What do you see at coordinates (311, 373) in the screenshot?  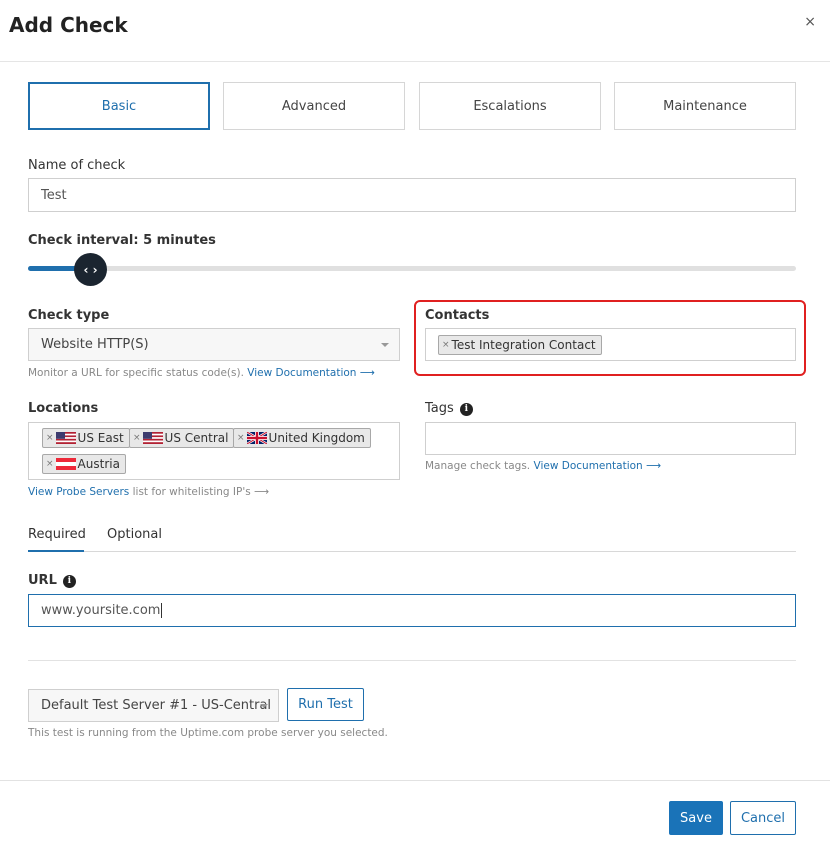 I see `check-type-doc-link: View Documentation ⟶` at bounding box center [311, 373].